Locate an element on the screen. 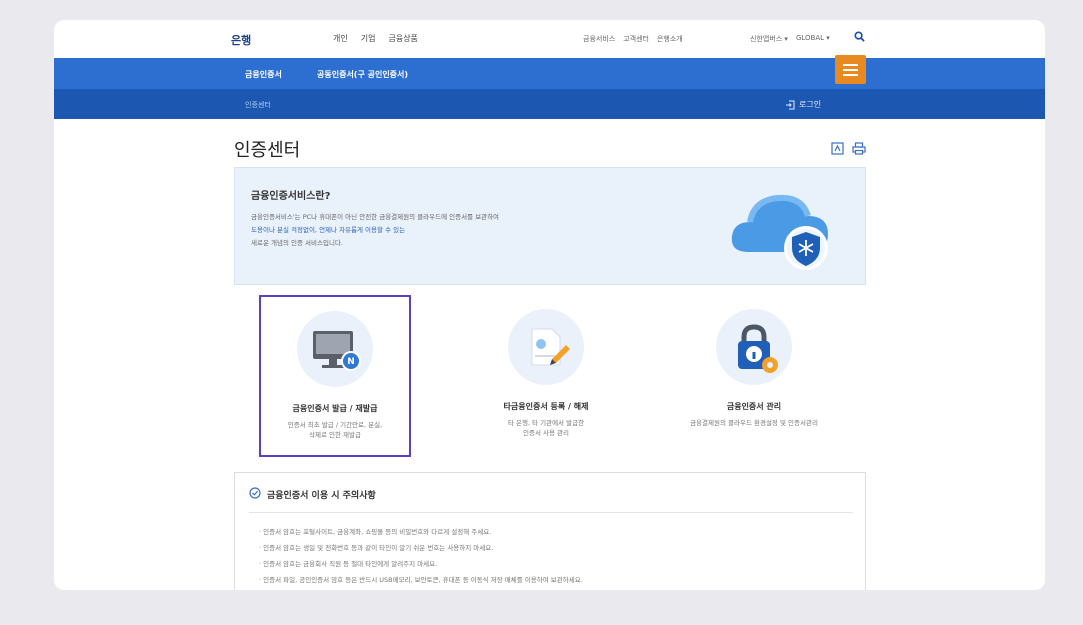 This screenshot has width=1083, height=625. utility-menu: 금융서비스 고객센터 은행소개 is located at coordinates (633, 39).